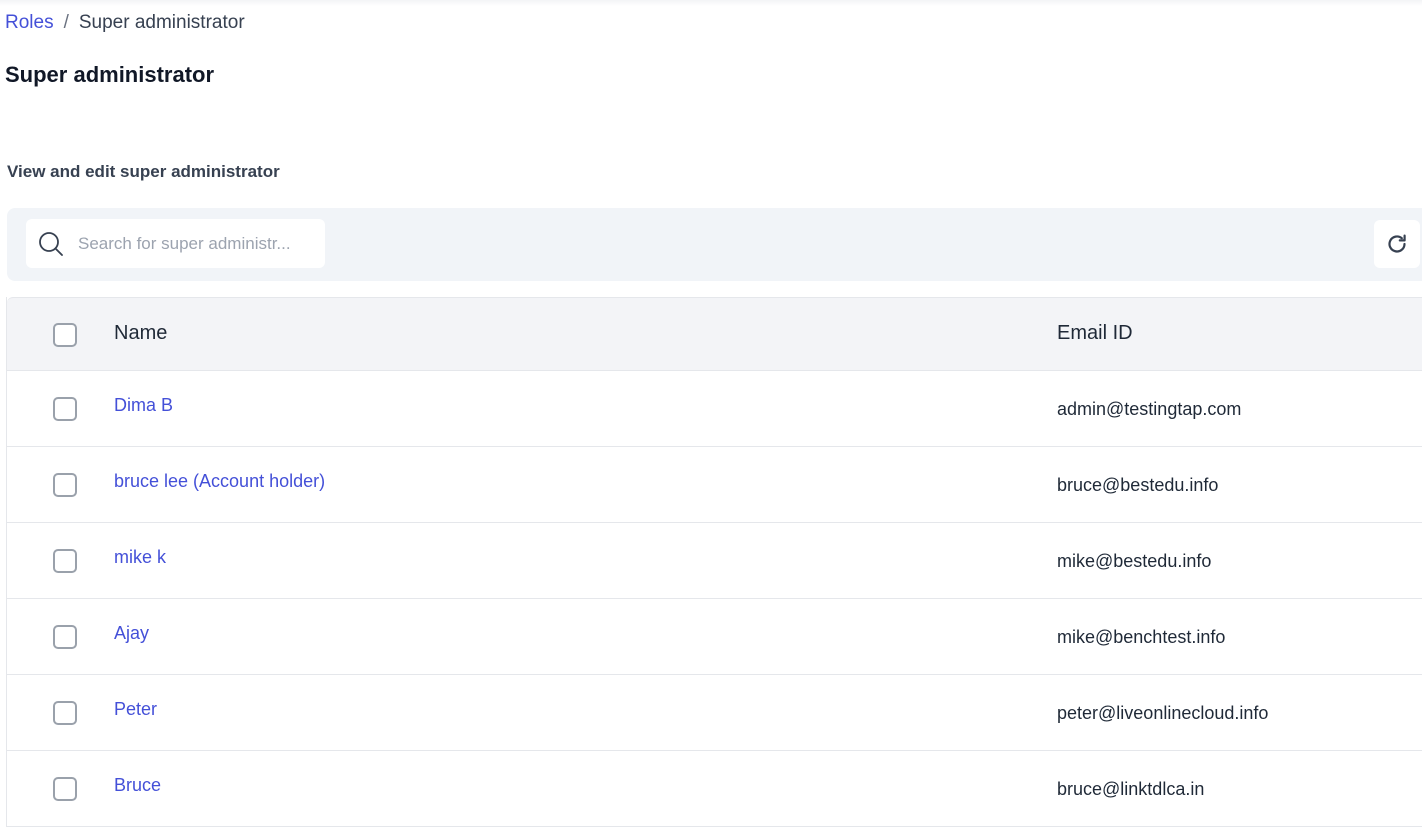 The image size is (1422, 827). Describe the element at coordinates (131, 633) in the screenshot. I see `user-name-link: Ajay` at that location.